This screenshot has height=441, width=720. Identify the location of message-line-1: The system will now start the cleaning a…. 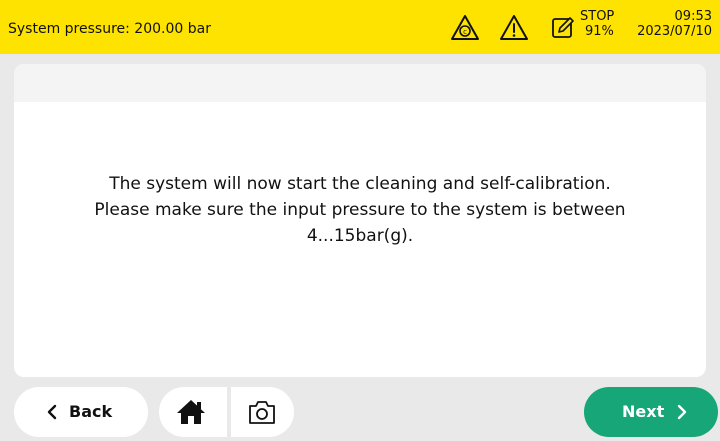
(360, 184).